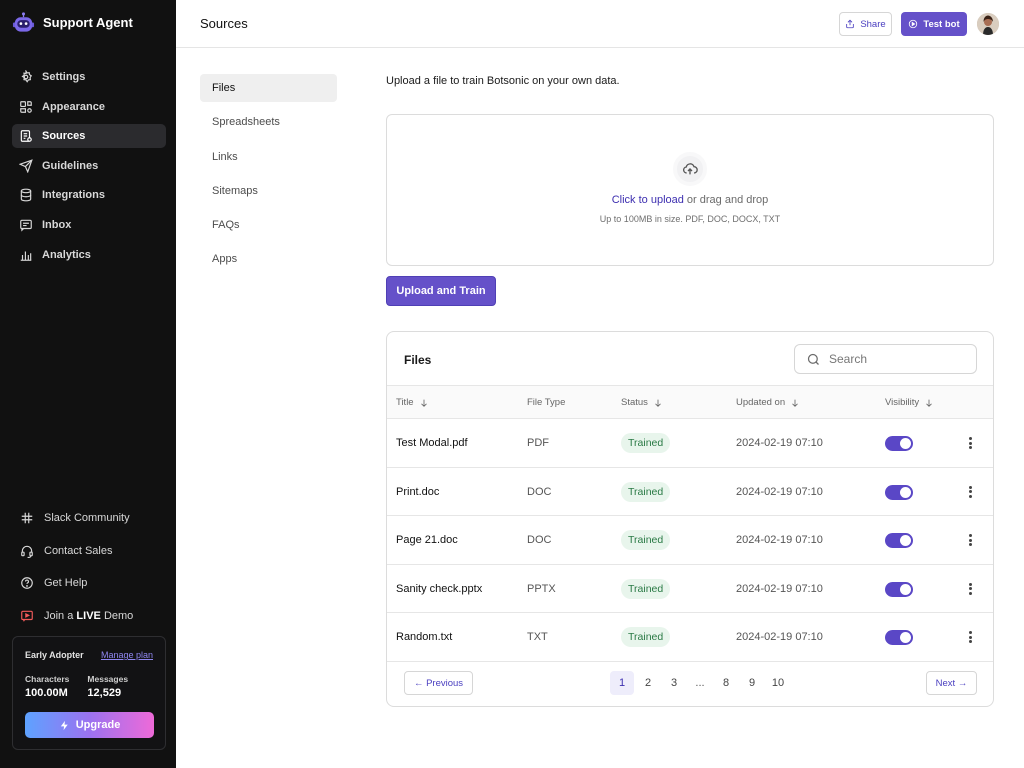 This screenshot has width=1024, height=768. Describe the element at coordinates (546, 402) in the screenshot. I see `column-header-file-type: File Type` at that location.